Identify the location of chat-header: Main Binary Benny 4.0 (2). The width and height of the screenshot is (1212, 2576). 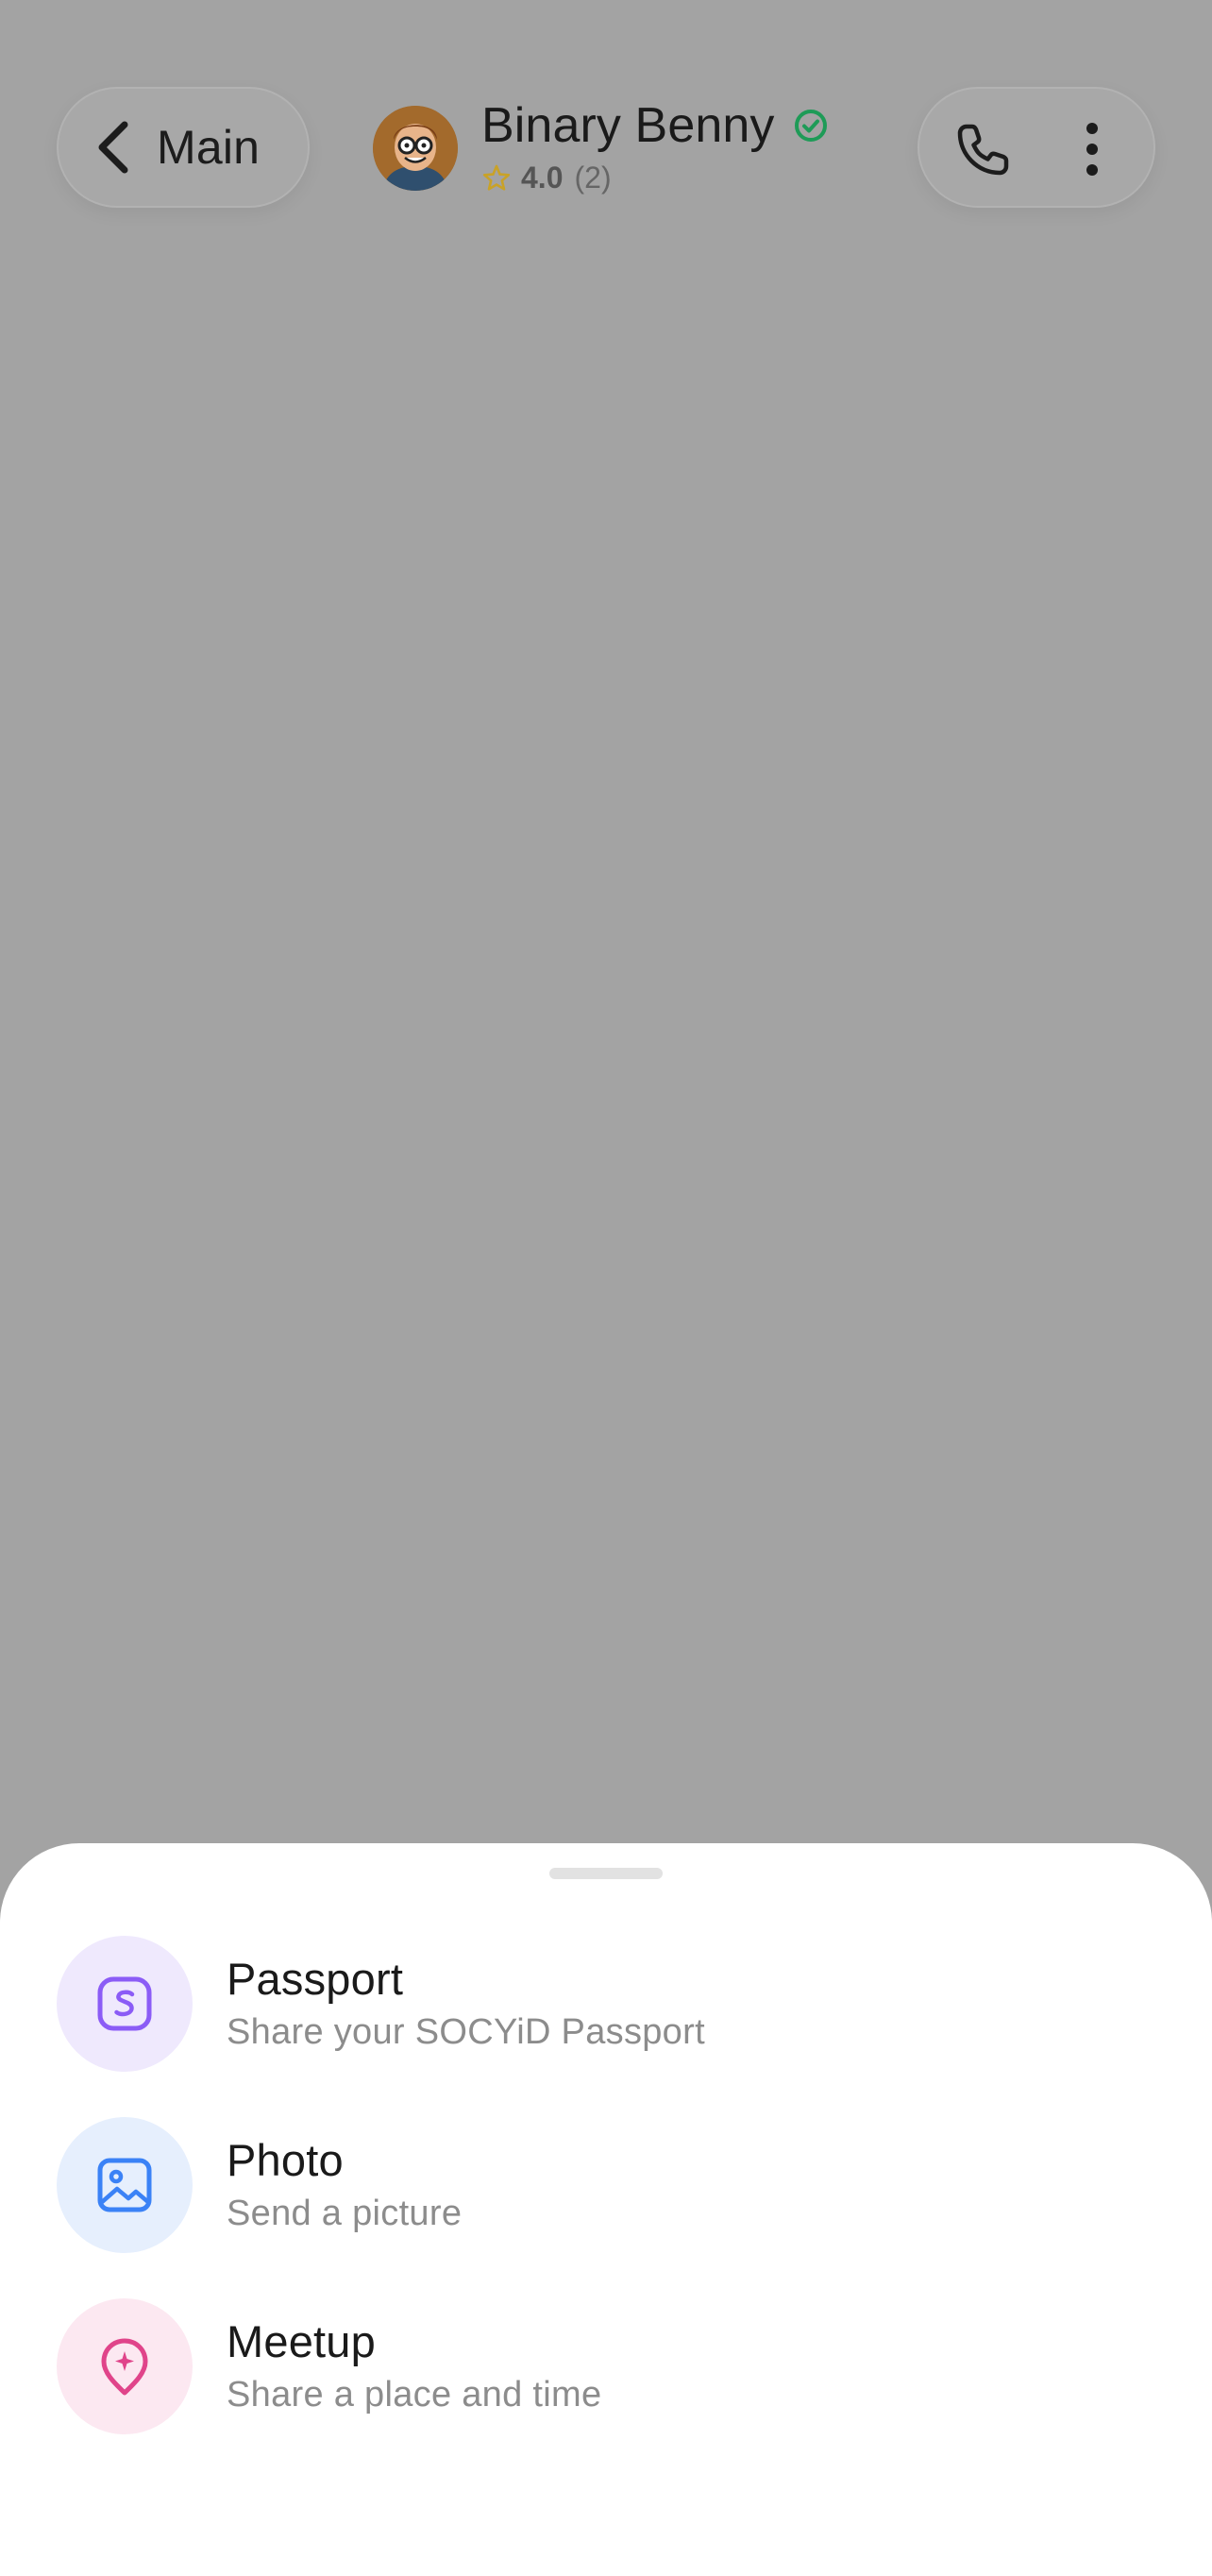
(606, 113).